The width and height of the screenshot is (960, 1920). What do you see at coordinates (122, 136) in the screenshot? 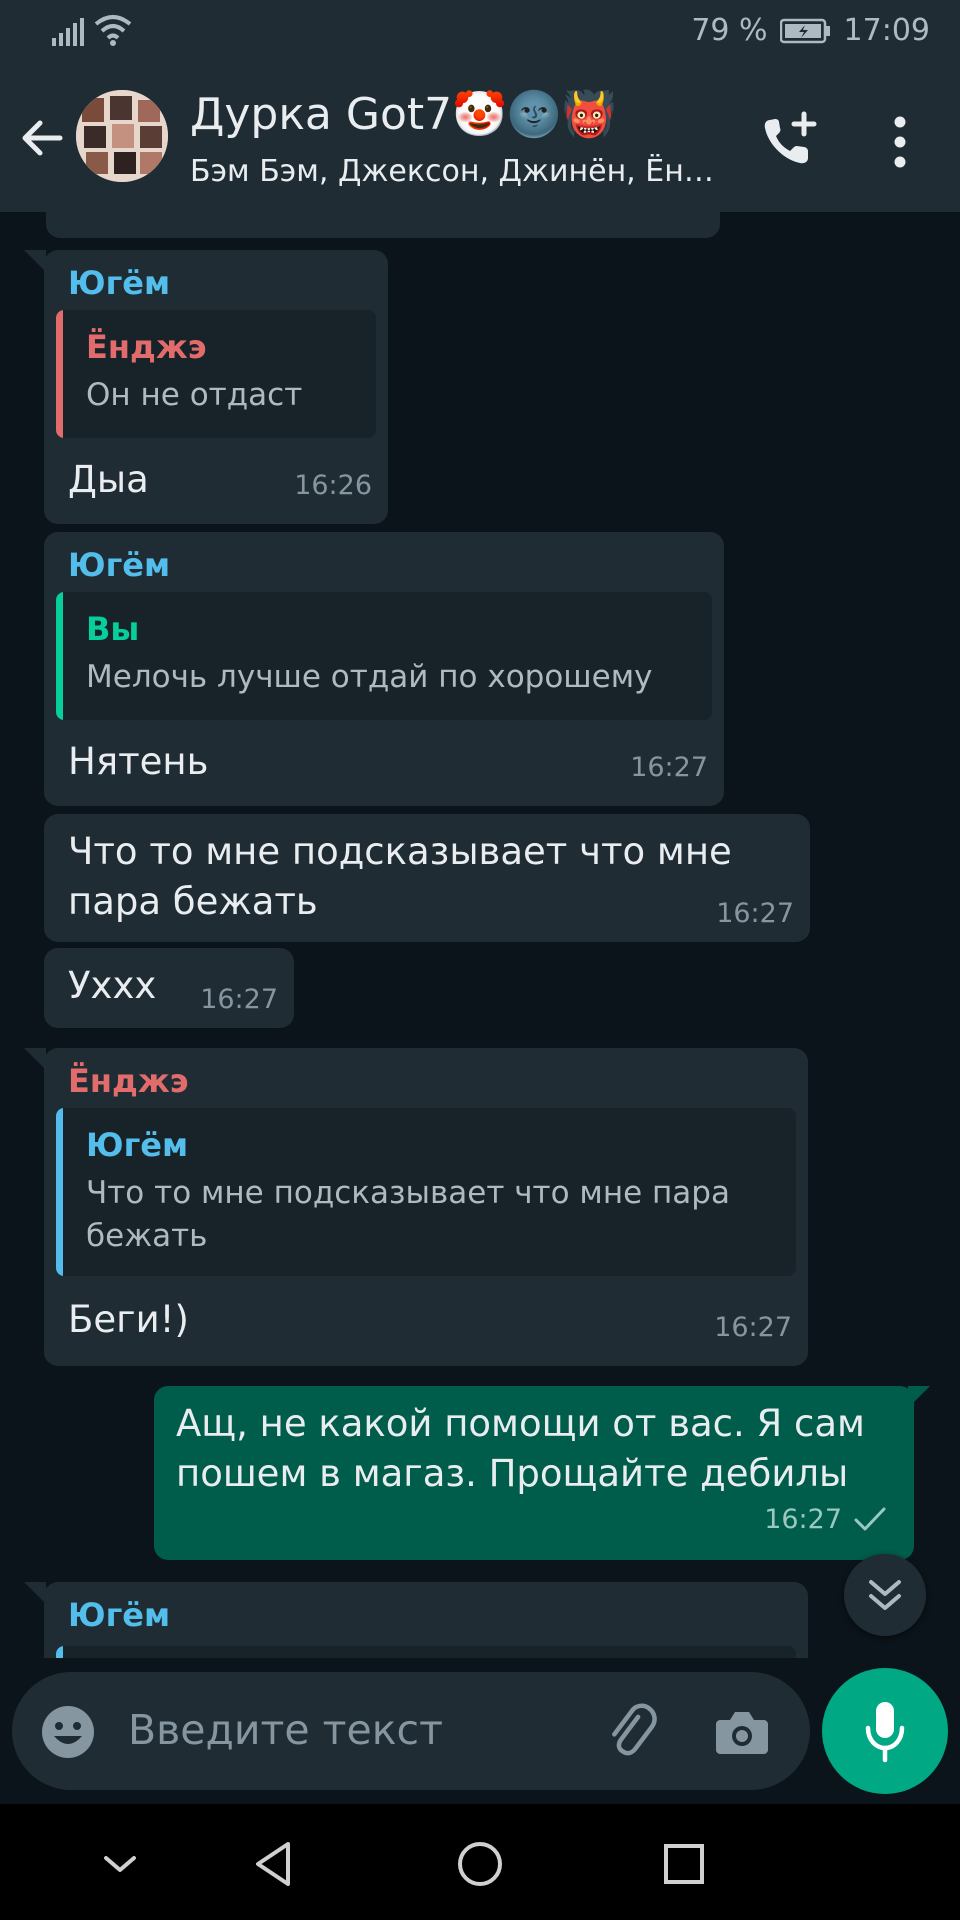
I see `group-avatar` at bounding box center [122, 136].